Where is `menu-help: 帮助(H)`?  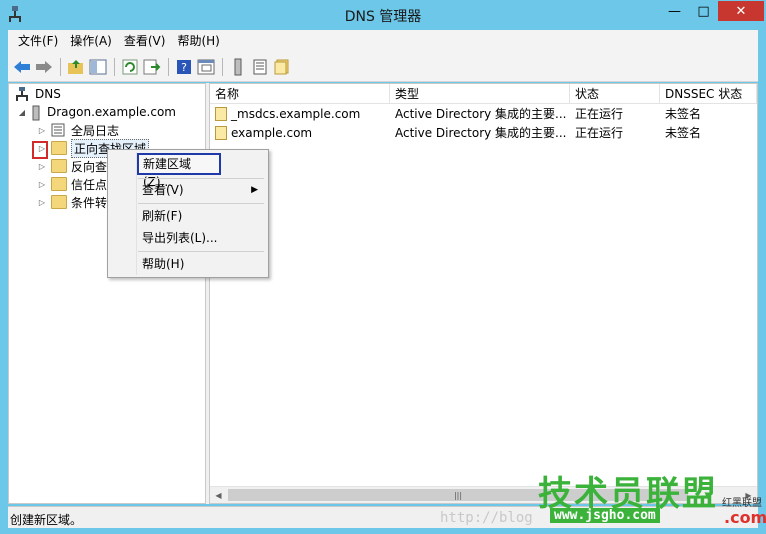
menu-help: 帮助(H) is located at coordinates (198, 41).